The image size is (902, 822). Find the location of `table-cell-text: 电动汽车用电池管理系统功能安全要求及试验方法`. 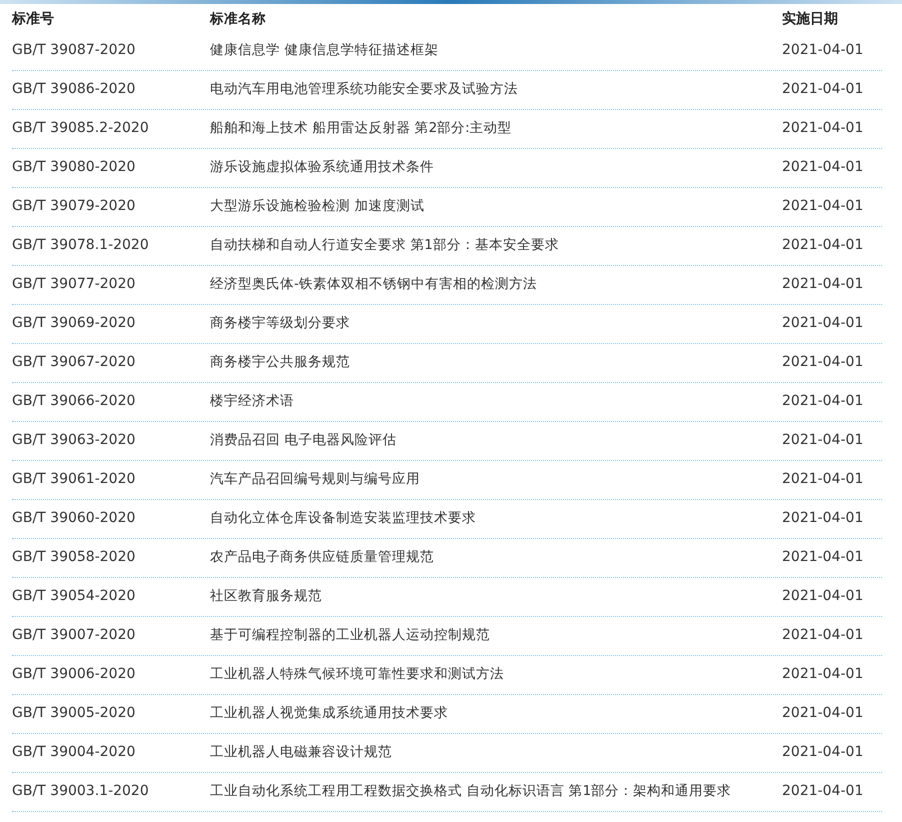

table-cell-text: 电动汽车用电池管理系统功能安全要求及试验方法 is located at coordinates (364, 89).